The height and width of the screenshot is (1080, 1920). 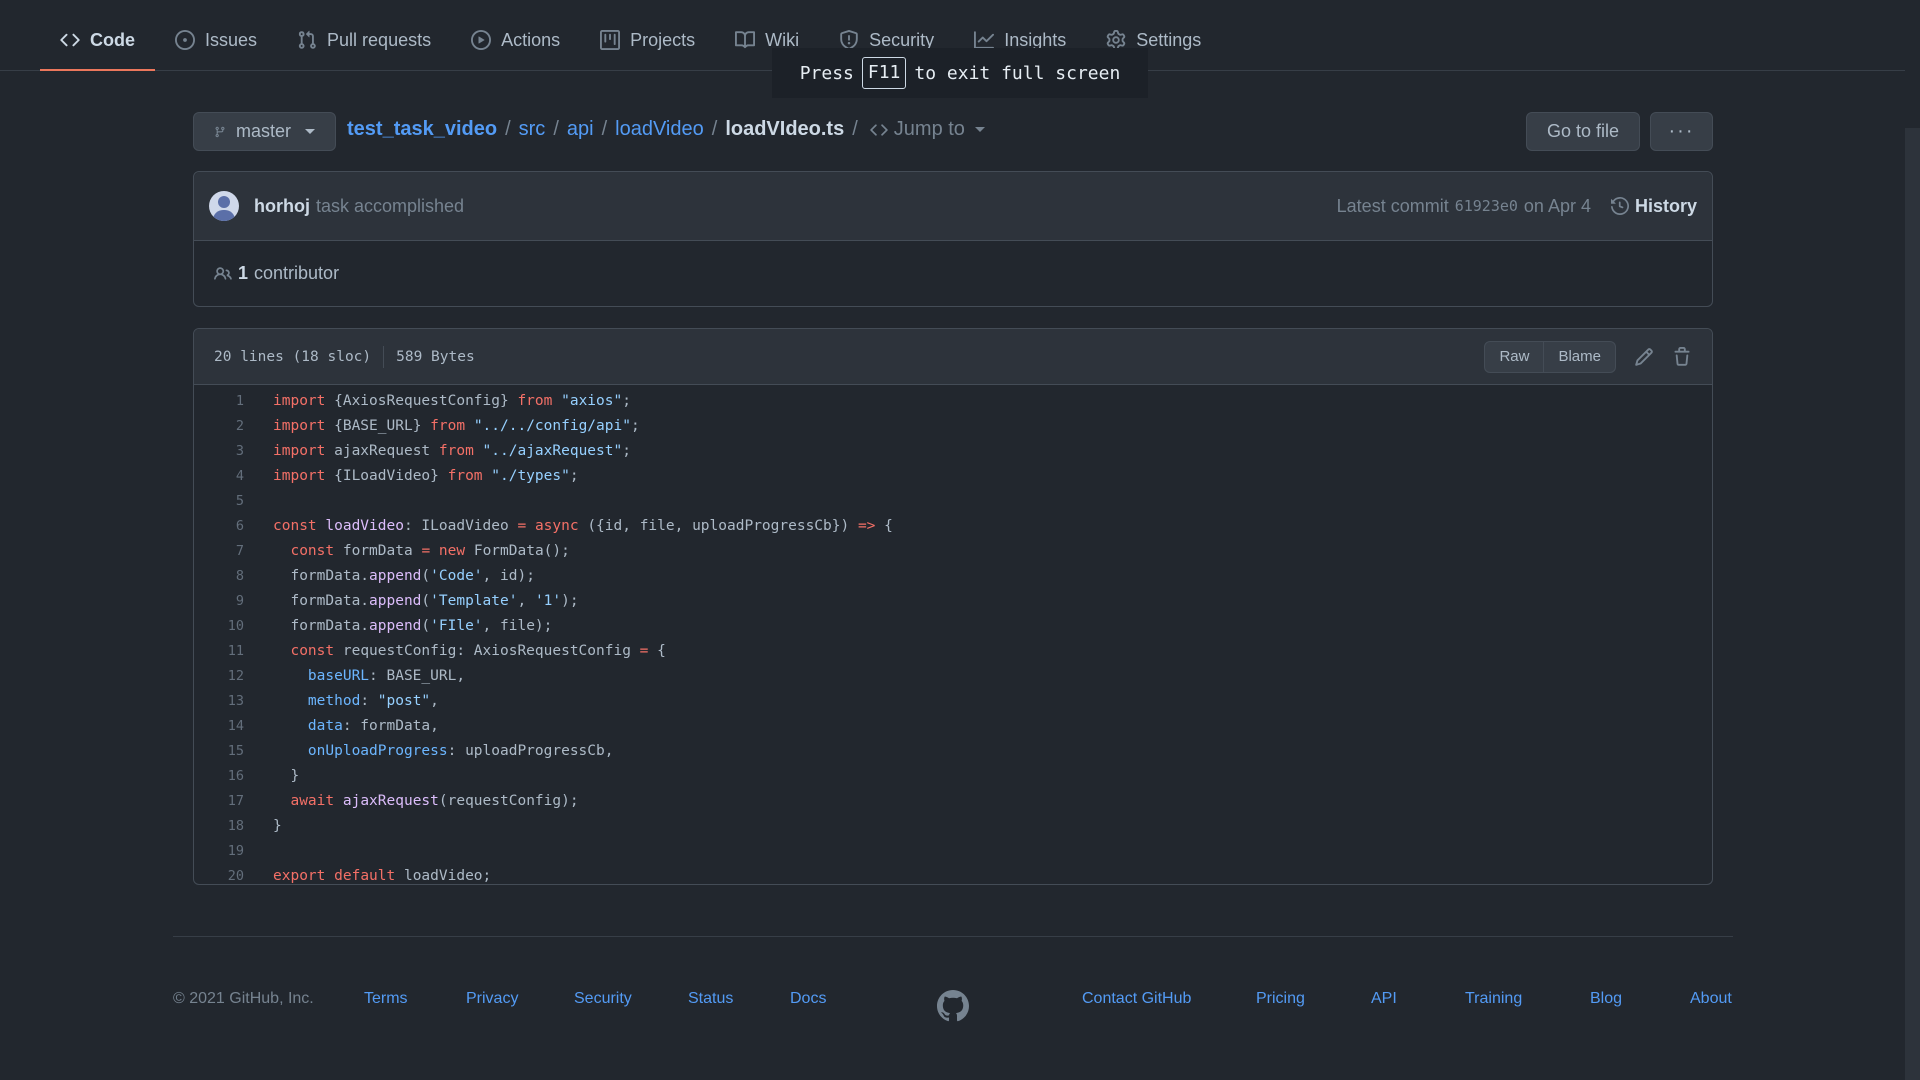 I want to click on tab-pull-requests: Pull requests, so click(x=364, y=35).